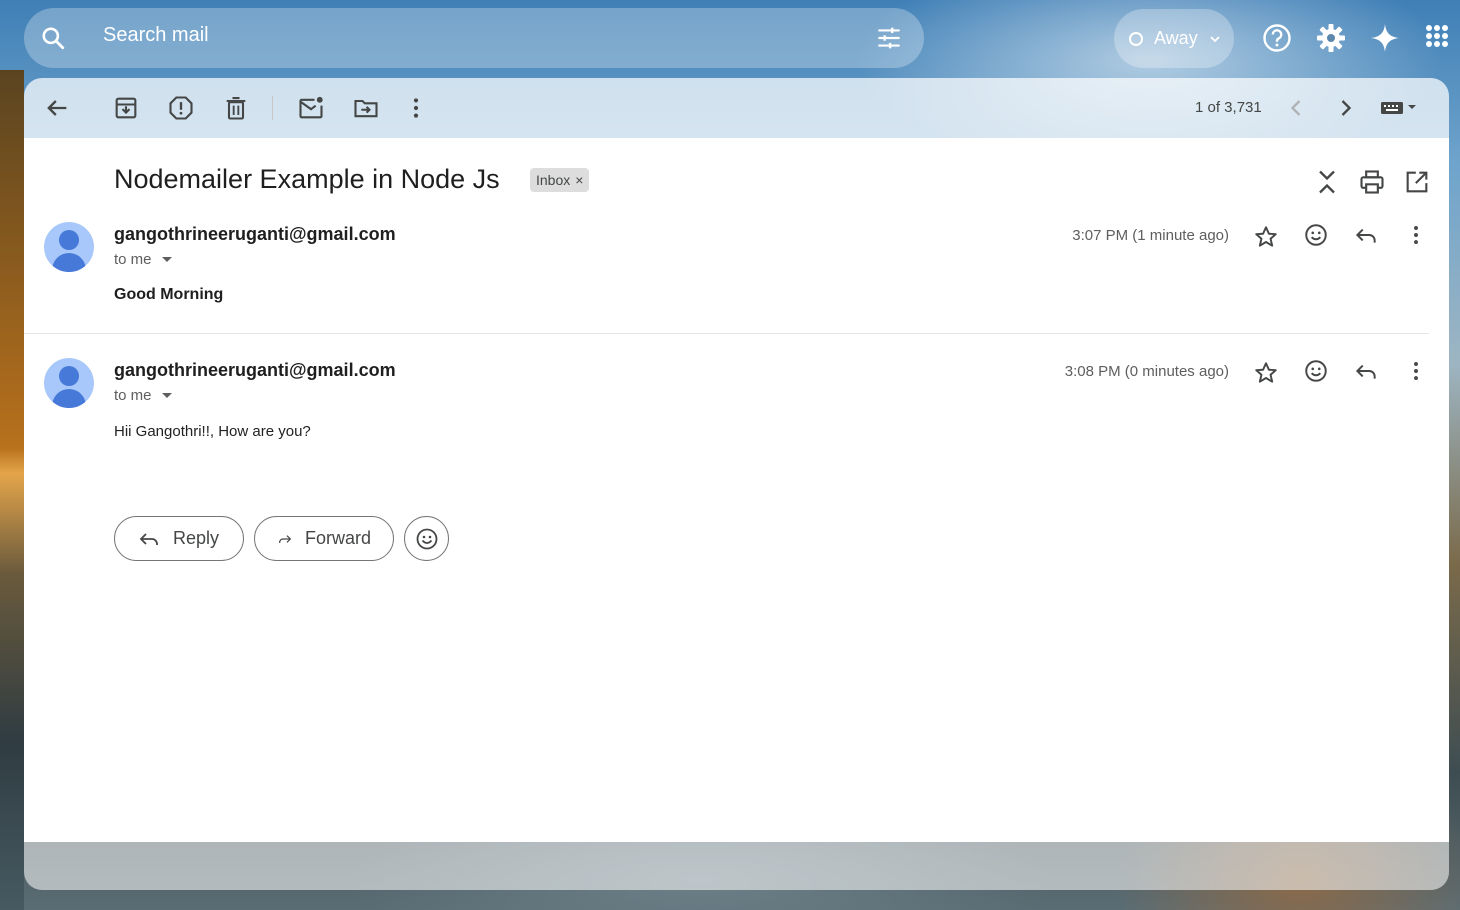  What do you see at coordinates (366, 108) in the screenshot?
I see `move-to-icon` at bounding box center [366, 108].